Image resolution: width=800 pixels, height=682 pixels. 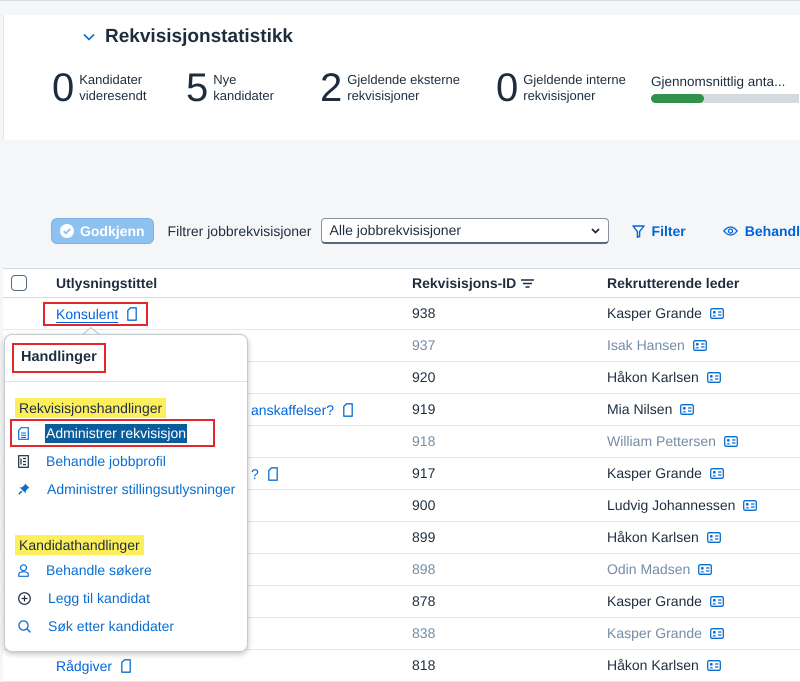 I want to click on stat-label: Kandidater videresendt, so click(x=113, y=88).